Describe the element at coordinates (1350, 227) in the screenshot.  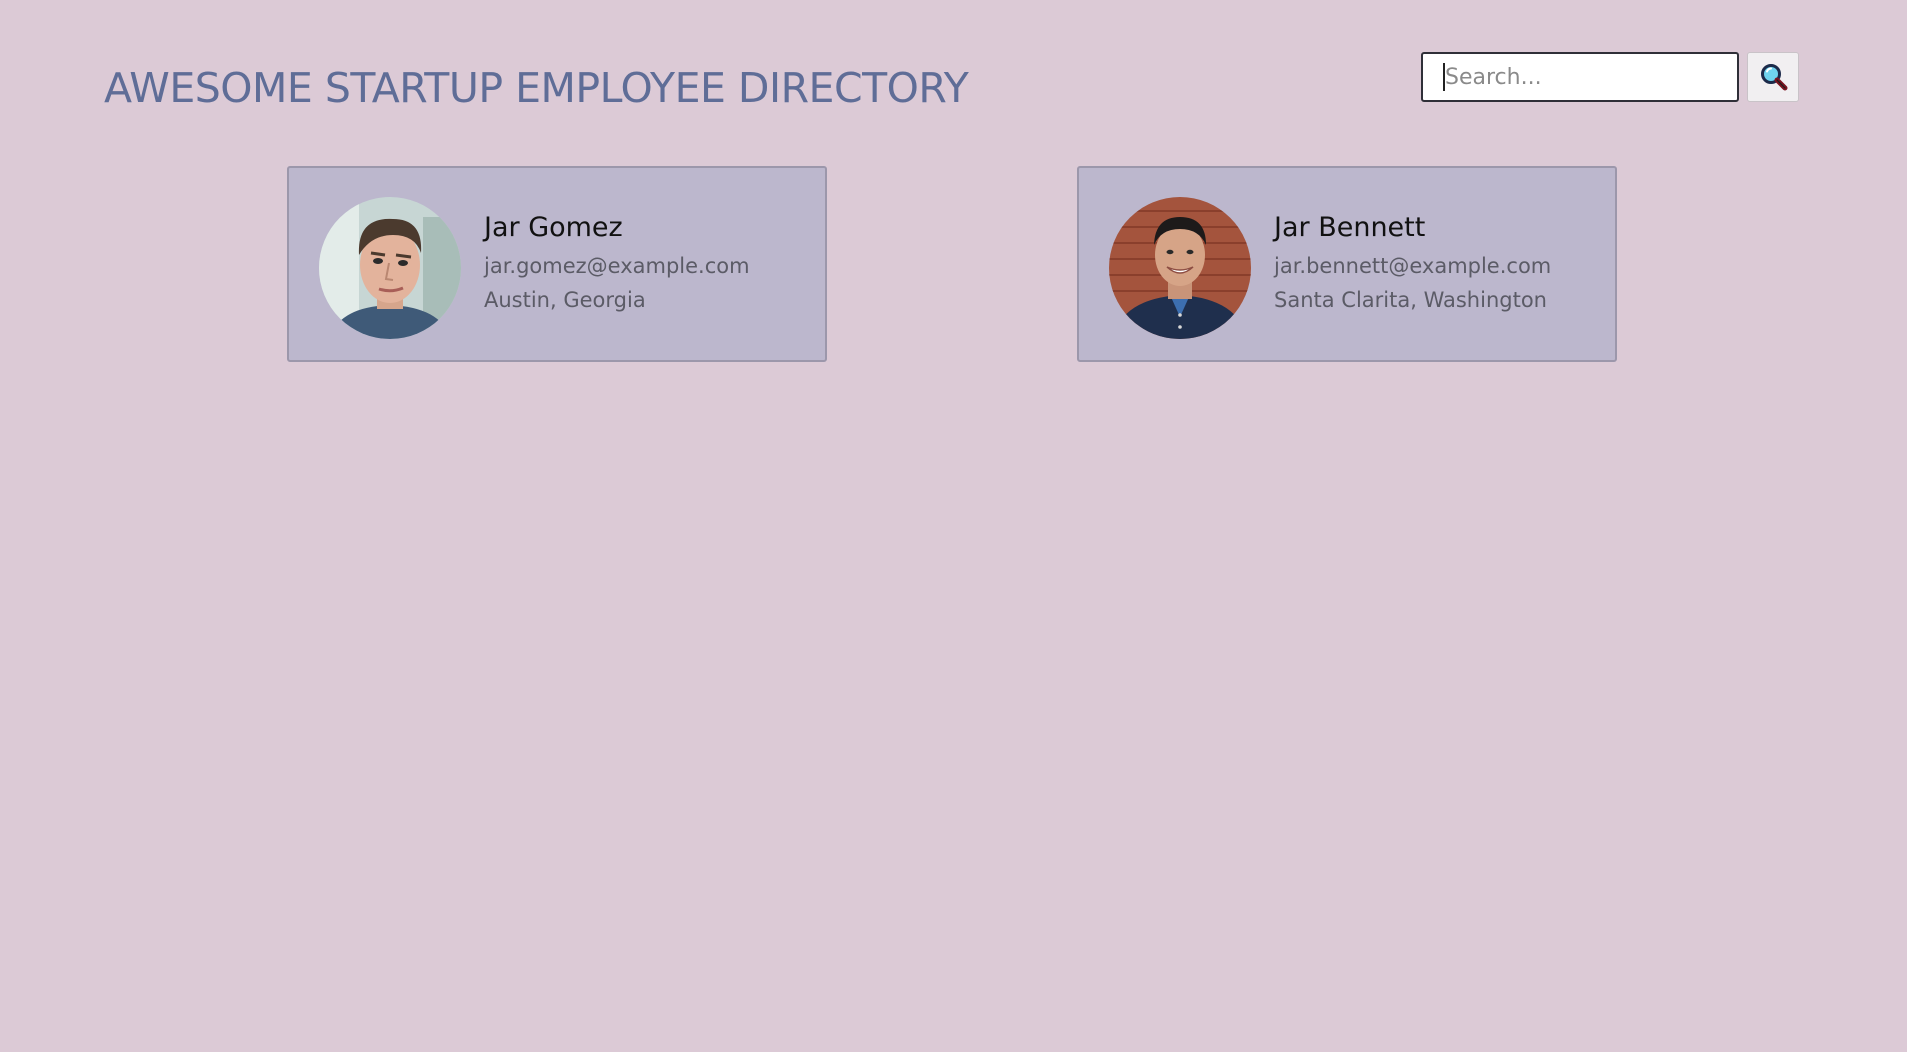
I see `employee-name: Jar Bennett` at that location.